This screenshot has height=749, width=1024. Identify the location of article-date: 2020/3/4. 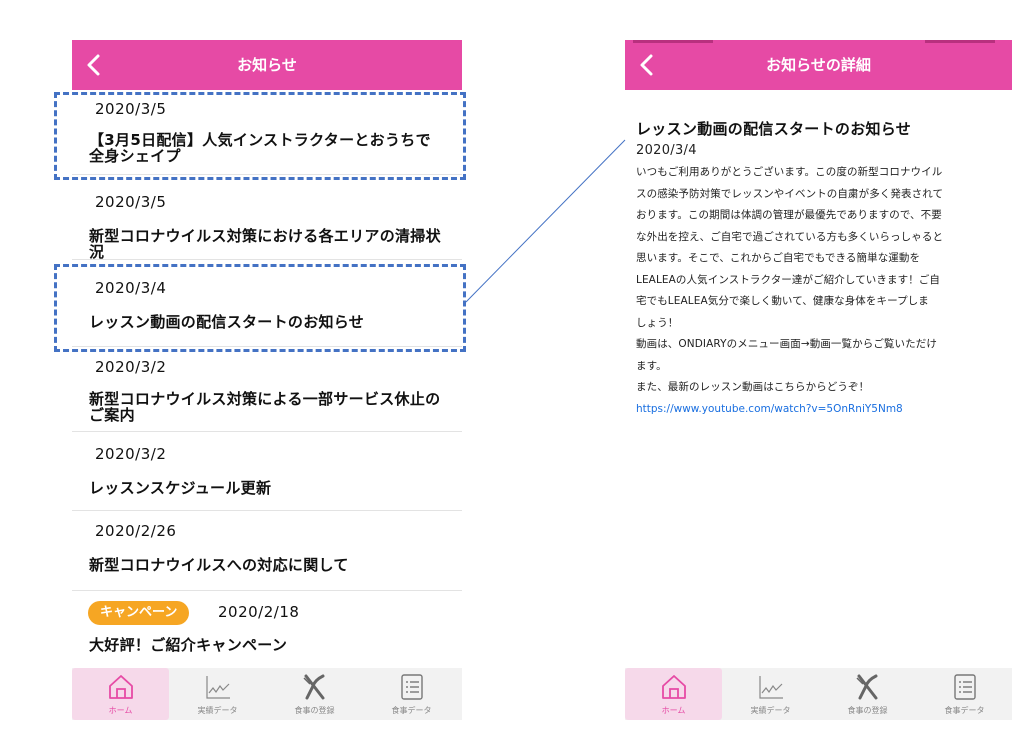
(666, 150).